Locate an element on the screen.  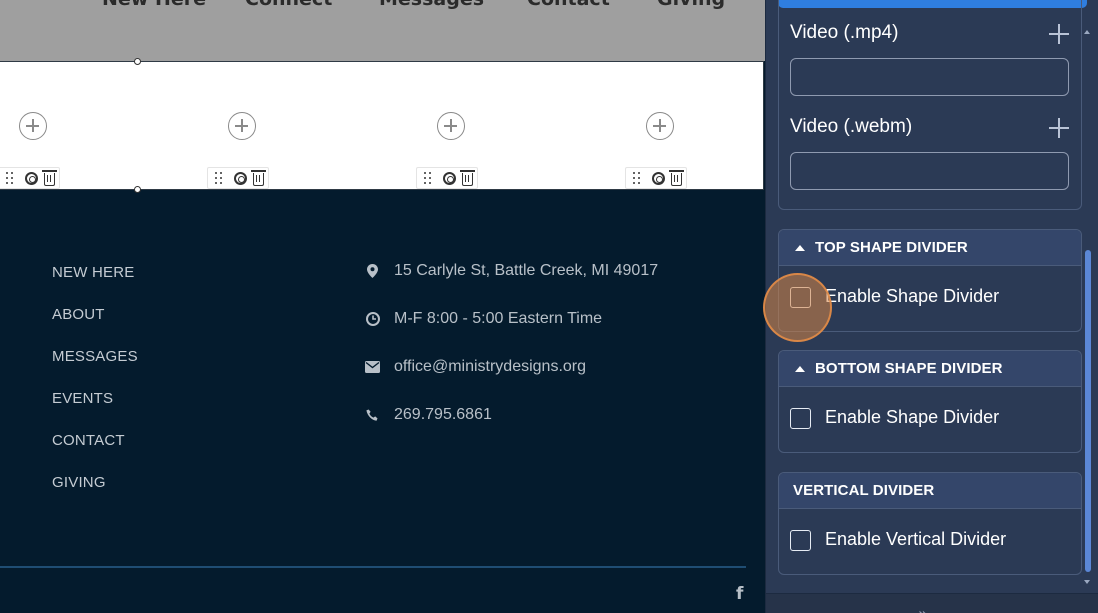
envelope-icon is located at coordinates (372, 367).